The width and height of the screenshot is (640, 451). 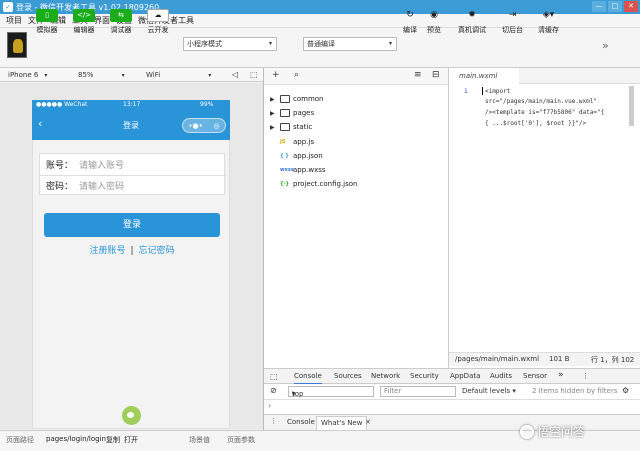 I want to click on page-path: pages/login/login, so click(x=76, y=439).